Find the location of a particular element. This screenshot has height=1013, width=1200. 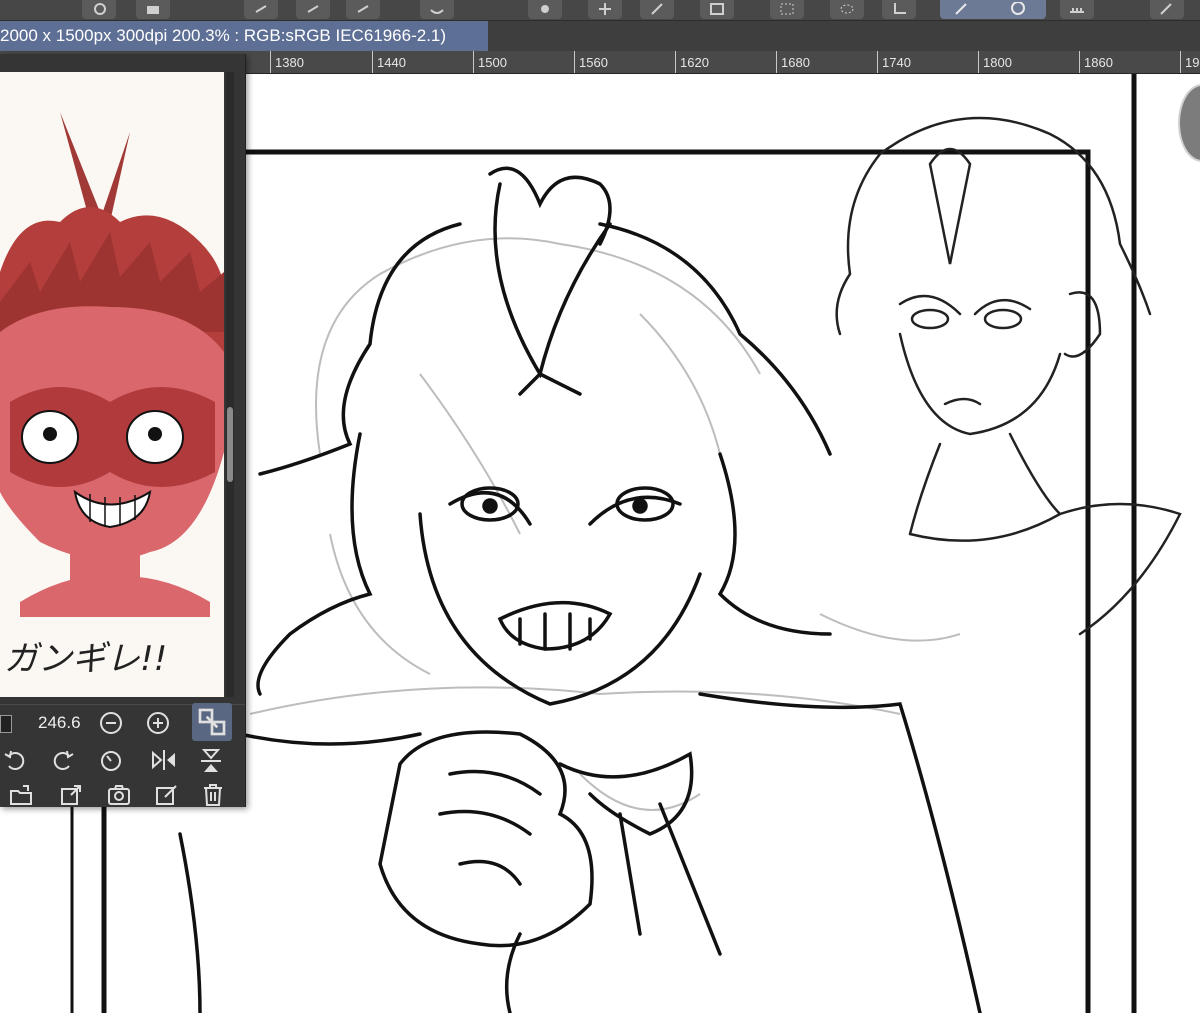

wand-icon is located at coordinates (1166, 9).